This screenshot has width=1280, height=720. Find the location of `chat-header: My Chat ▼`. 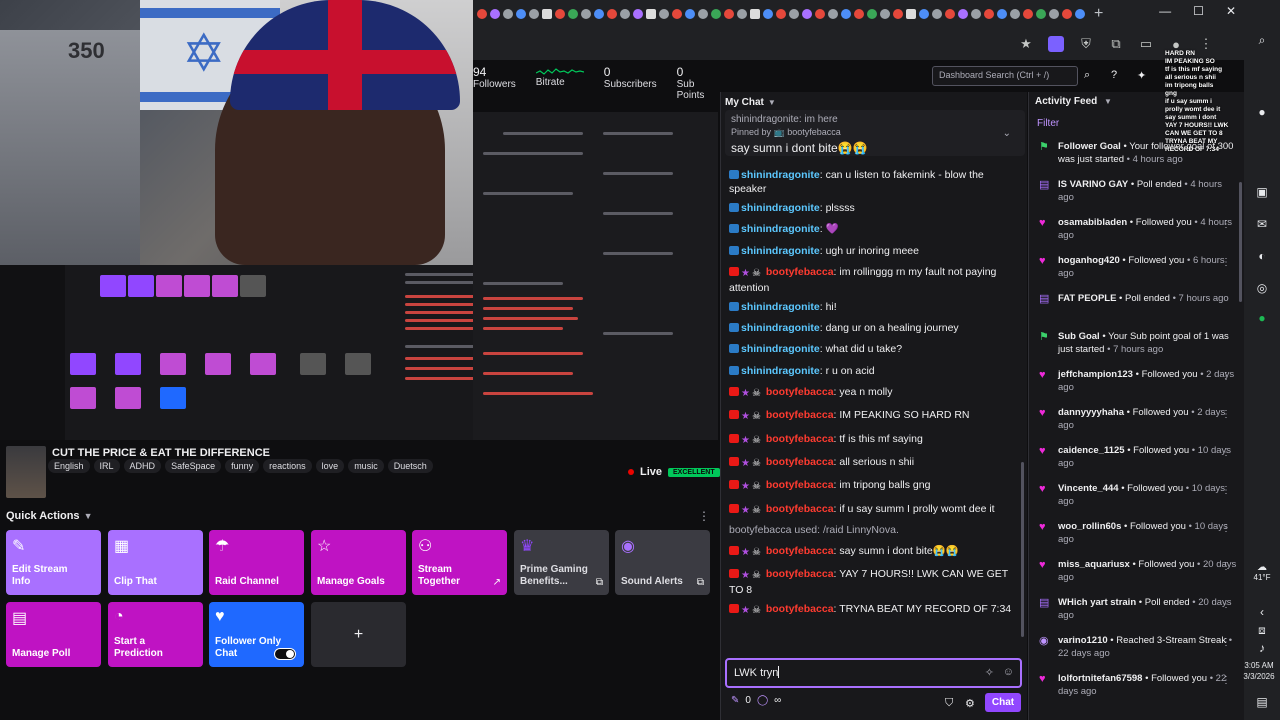

chat-header: My Chat ▼ is located at coordinates (874, 102).